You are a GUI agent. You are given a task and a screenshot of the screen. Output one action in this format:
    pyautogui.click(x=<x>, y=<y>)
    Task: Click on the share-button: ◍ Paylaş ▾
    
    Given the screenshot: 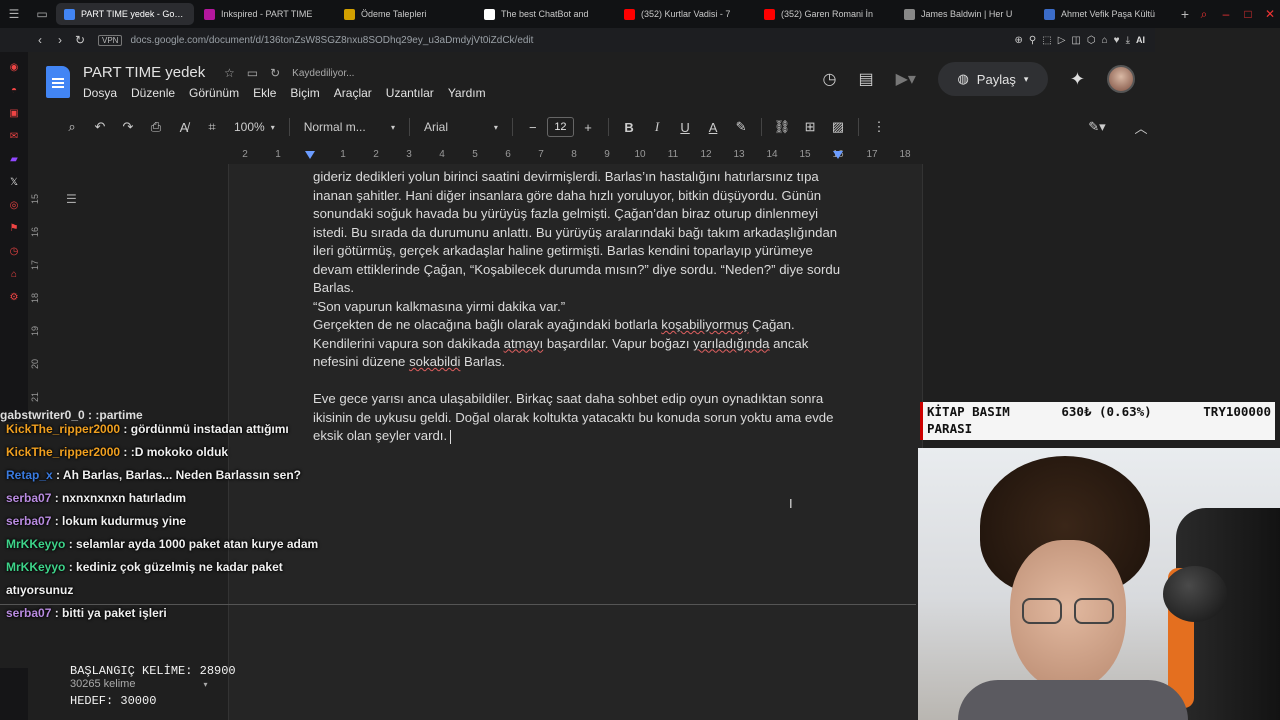 What is the action you would take?
    pyautogui.click(x=992, y=79)
    